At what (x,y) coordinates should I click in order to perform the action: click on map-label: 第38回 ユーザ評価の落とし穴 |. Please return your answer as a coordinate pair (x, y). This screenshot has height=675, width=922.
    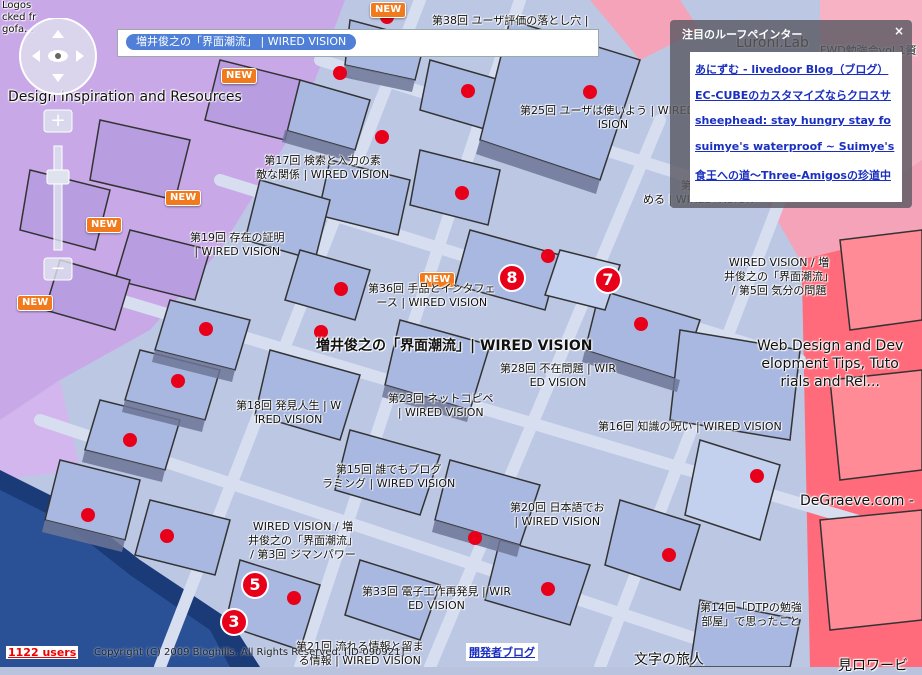
    Looking at the image, I should click on (510, 21).